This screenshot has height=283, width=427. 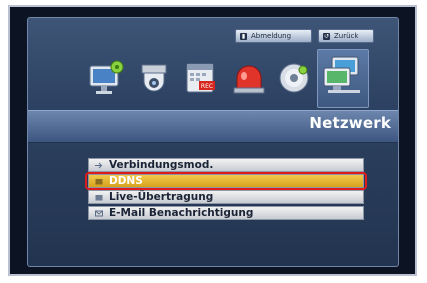 I want to click on menu-item-live-uebertragung: Live-Übertragung, so click(x=226, y=197).